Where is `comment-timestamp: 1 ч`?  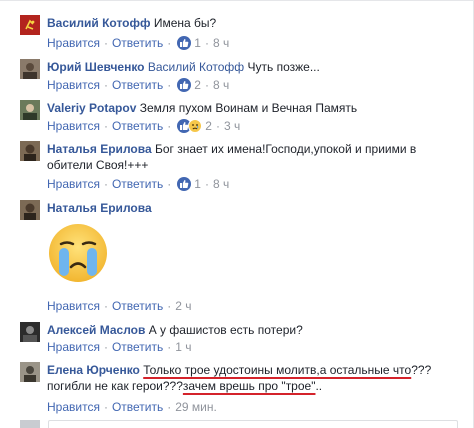
comment-timestamp: 1 ч is located at coordinates (183, 347).